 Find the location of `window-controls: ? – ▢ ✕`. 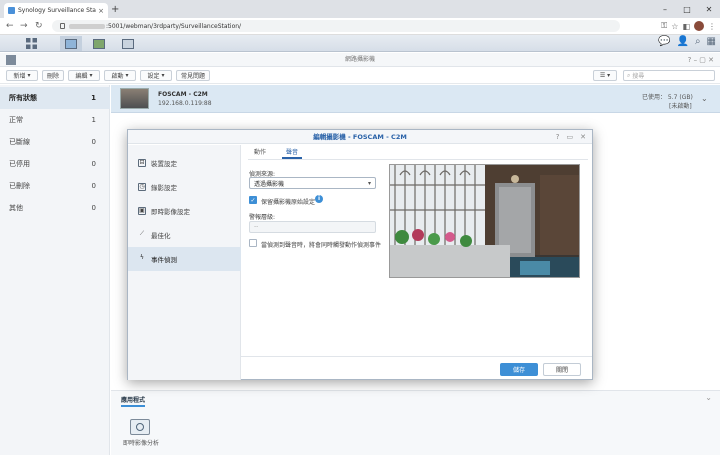

window-controls: ? – ▢ ✕ is located at coordinates (701, 60).